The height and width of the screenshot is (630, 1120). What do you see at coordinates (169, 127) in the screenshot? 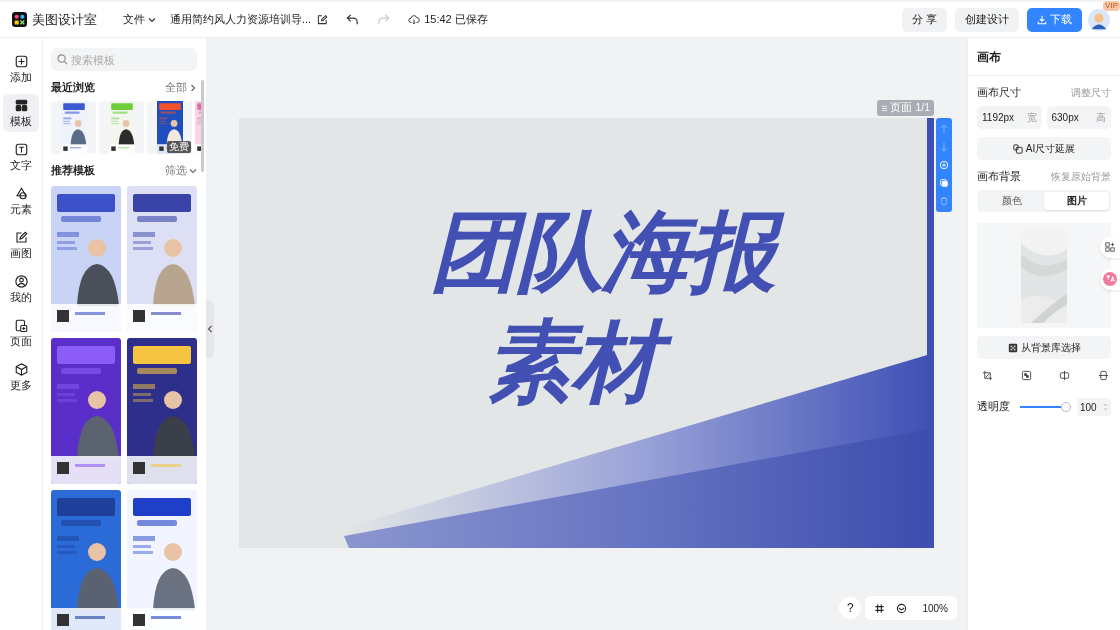
I see `template-thumbnail: 免费` at bounding box center [169, 127].